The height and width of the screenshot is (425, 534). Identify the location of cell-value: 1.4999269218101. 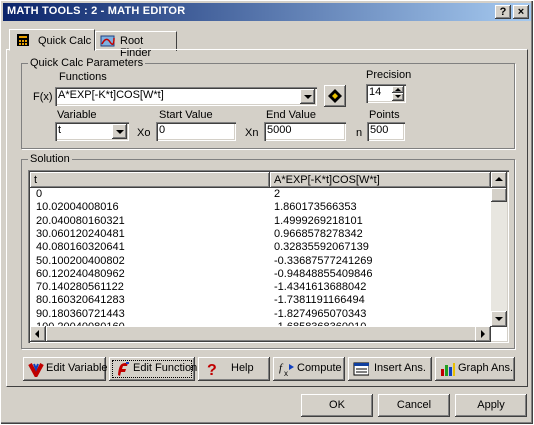
(318, 221).